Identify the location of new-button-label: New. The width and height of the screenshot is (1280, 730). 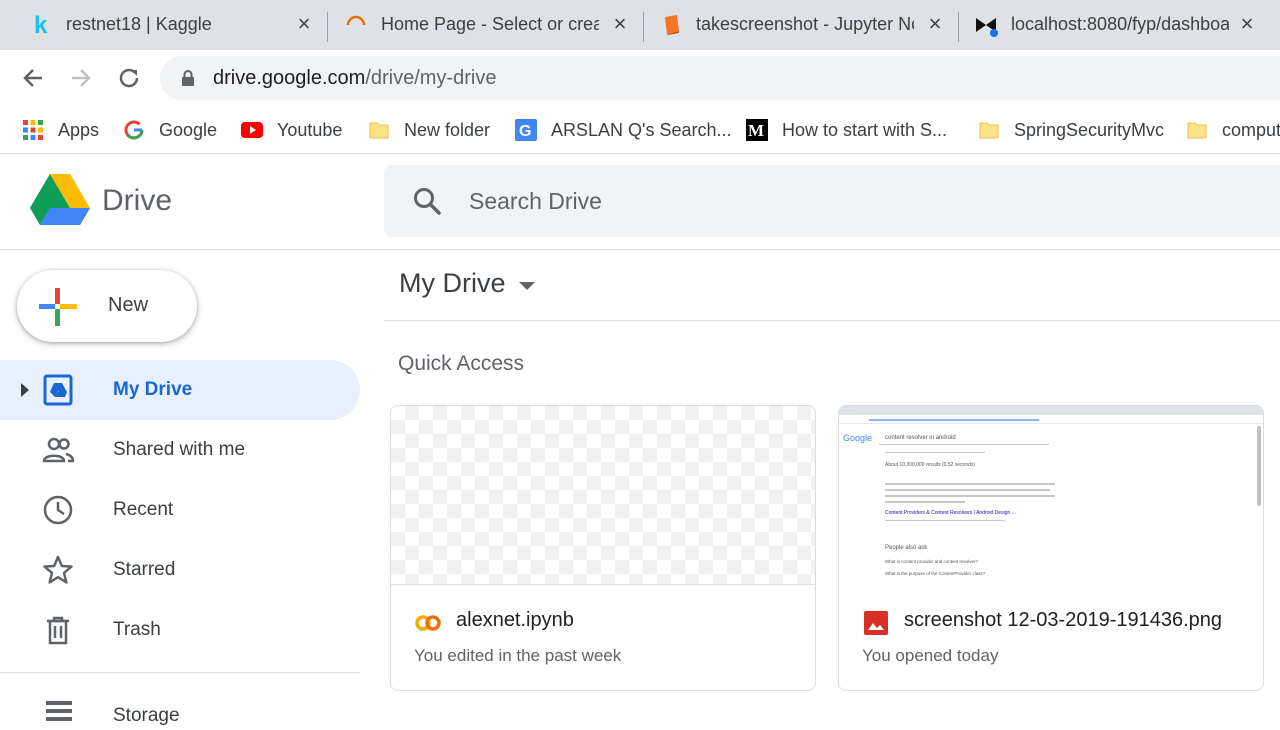
(128, 305).